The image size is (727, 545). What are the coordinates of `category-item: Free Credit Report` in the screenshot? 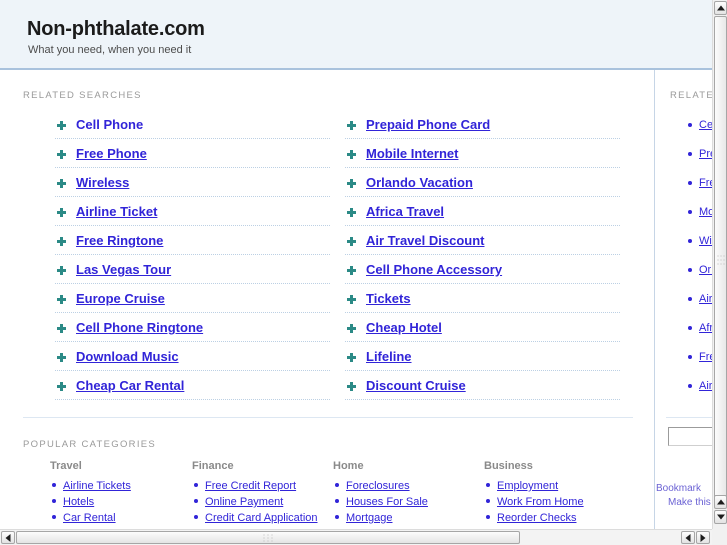 It's located at (267, 485).